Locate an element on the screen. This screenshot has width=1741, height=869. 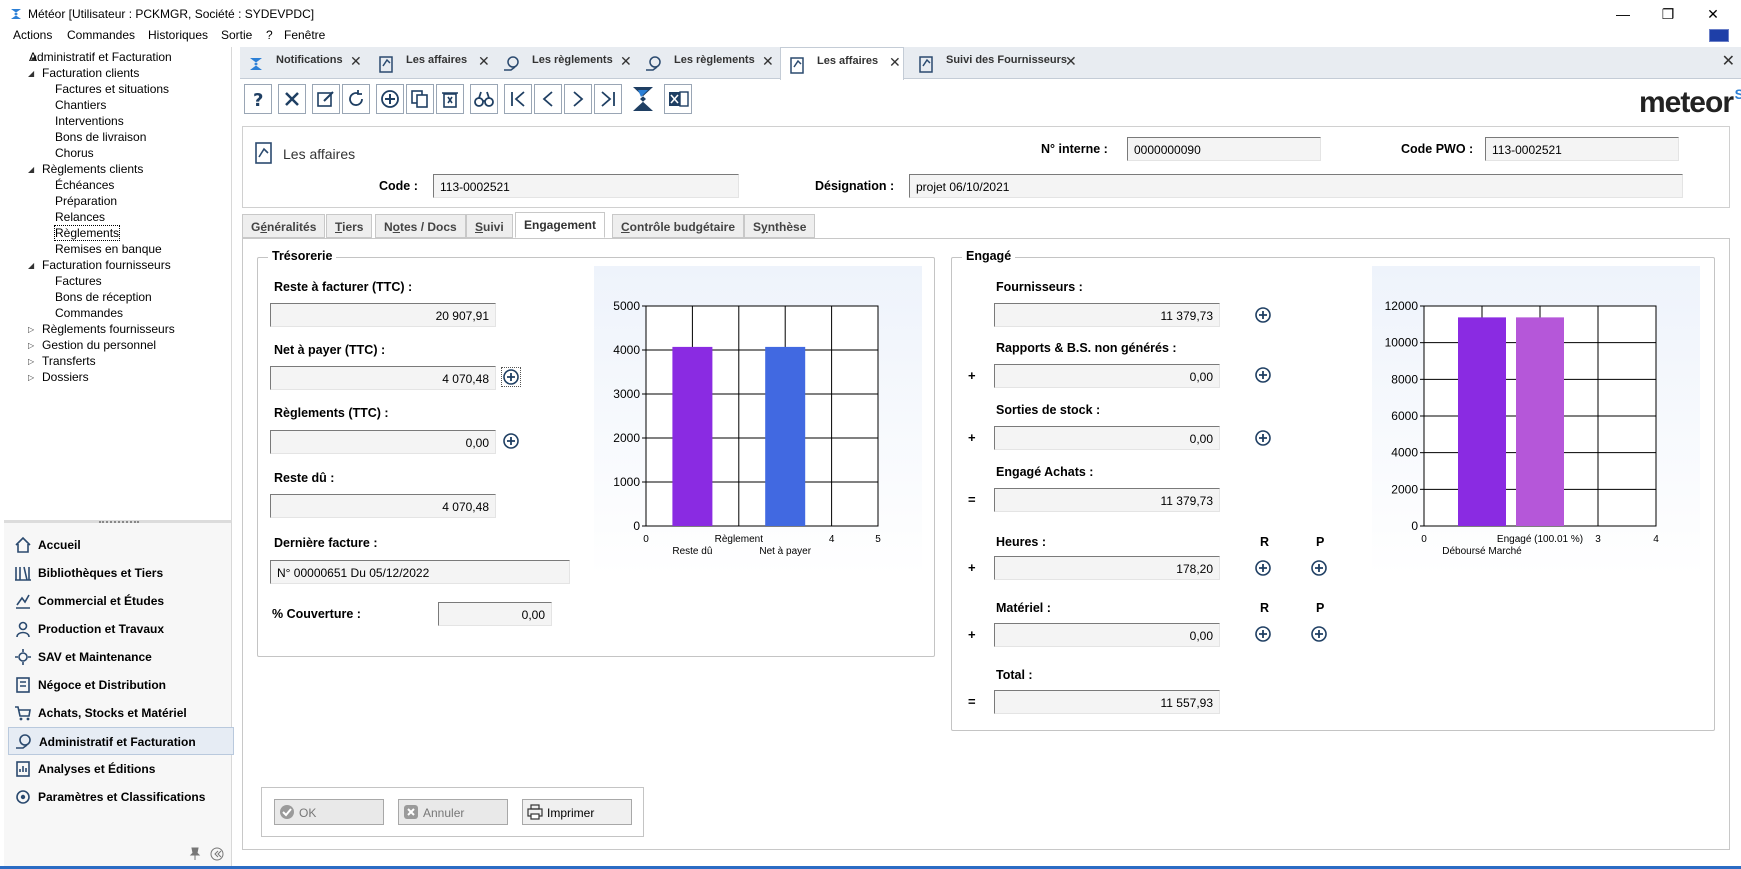
tree-item-reglements-clients: Règlements clients is located at coordinates (92, 169).